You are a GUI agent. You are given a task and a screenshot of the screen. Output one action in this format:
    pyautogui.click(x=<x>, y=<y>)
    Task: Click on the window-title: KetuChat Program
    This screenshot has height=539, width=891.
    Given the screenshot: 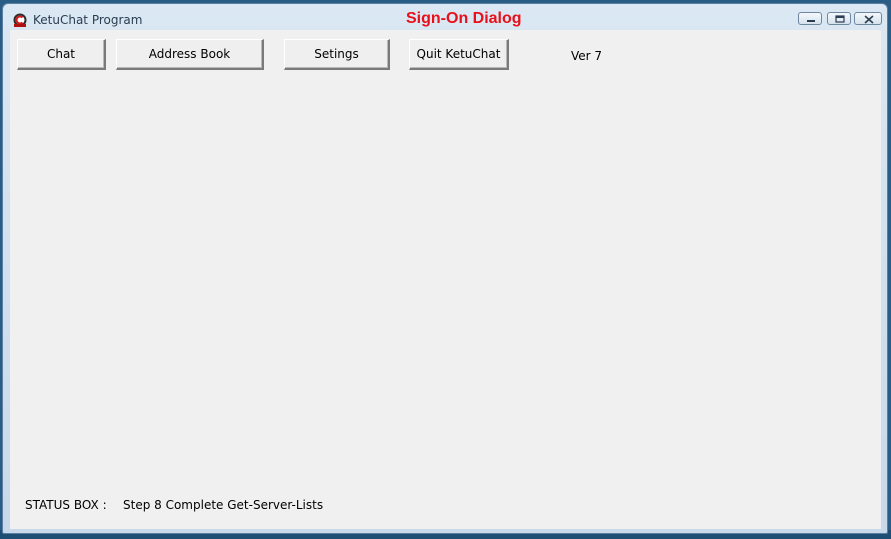 What is the action you would take?
    pyautogui.click(x=88, y=20)
    